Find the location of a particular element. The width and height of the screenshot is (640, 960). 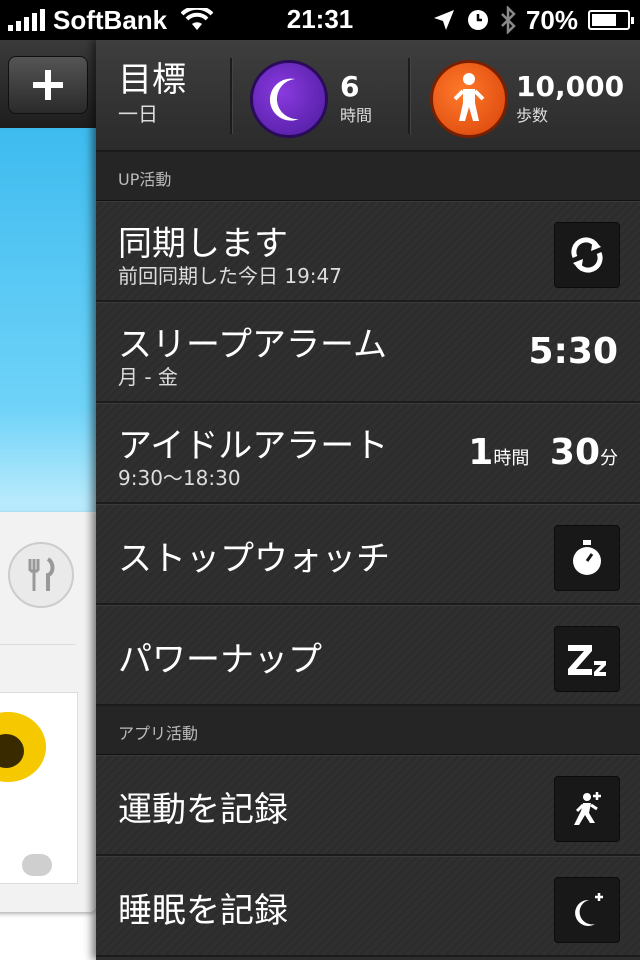

goal-title: 目標 is located at coordinates (152, 80).